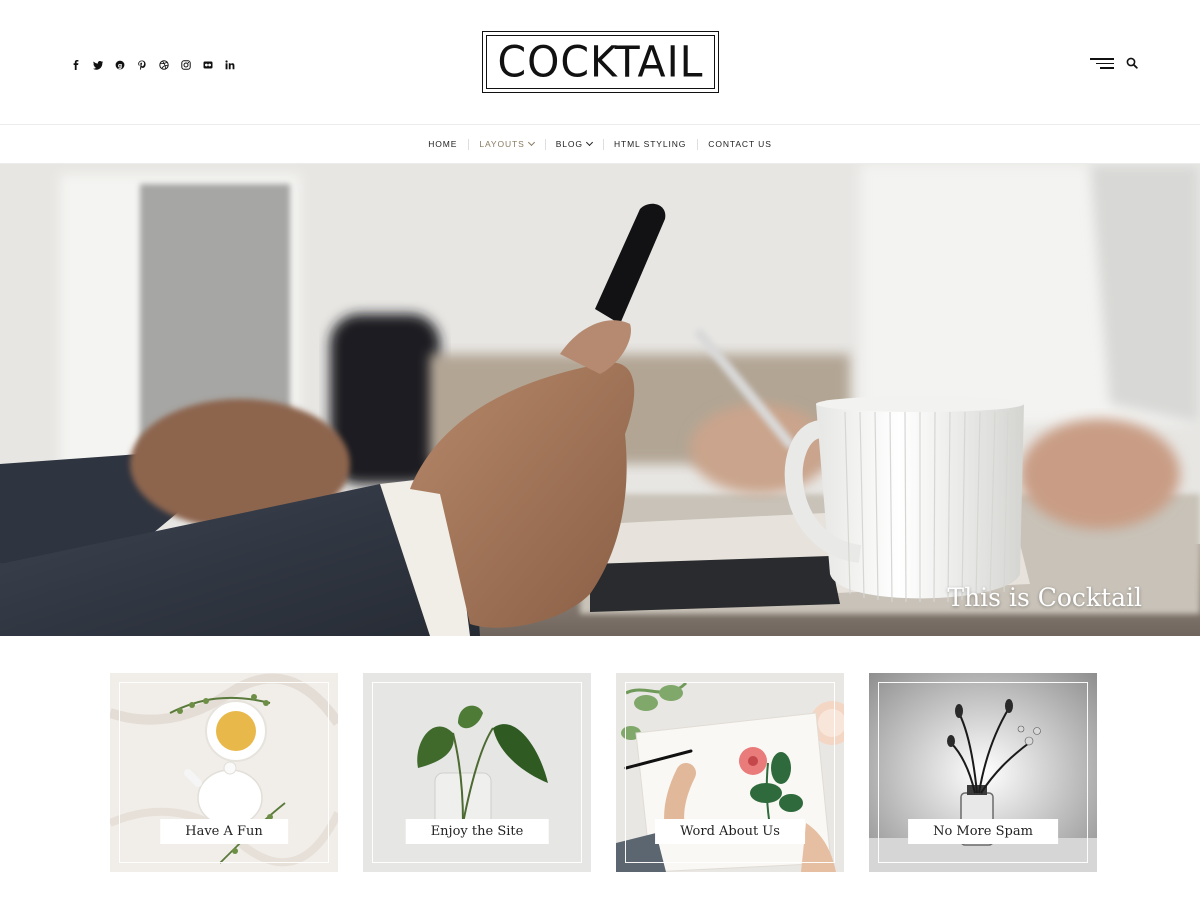 The width and height of the screenshot is (1200, 900). I want to click on nav-item-label: HOME, so click(443, 144).